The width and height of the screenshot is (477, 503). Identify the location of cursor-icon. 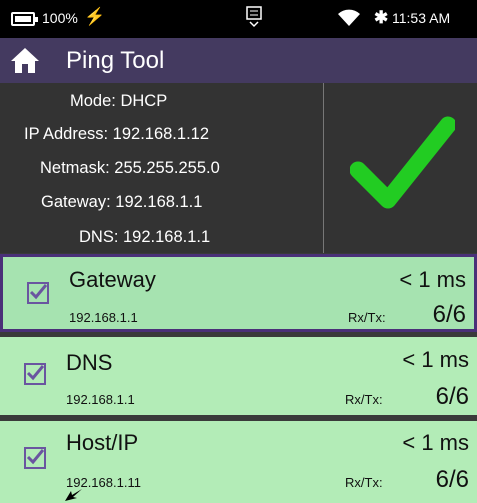
(73, 495).